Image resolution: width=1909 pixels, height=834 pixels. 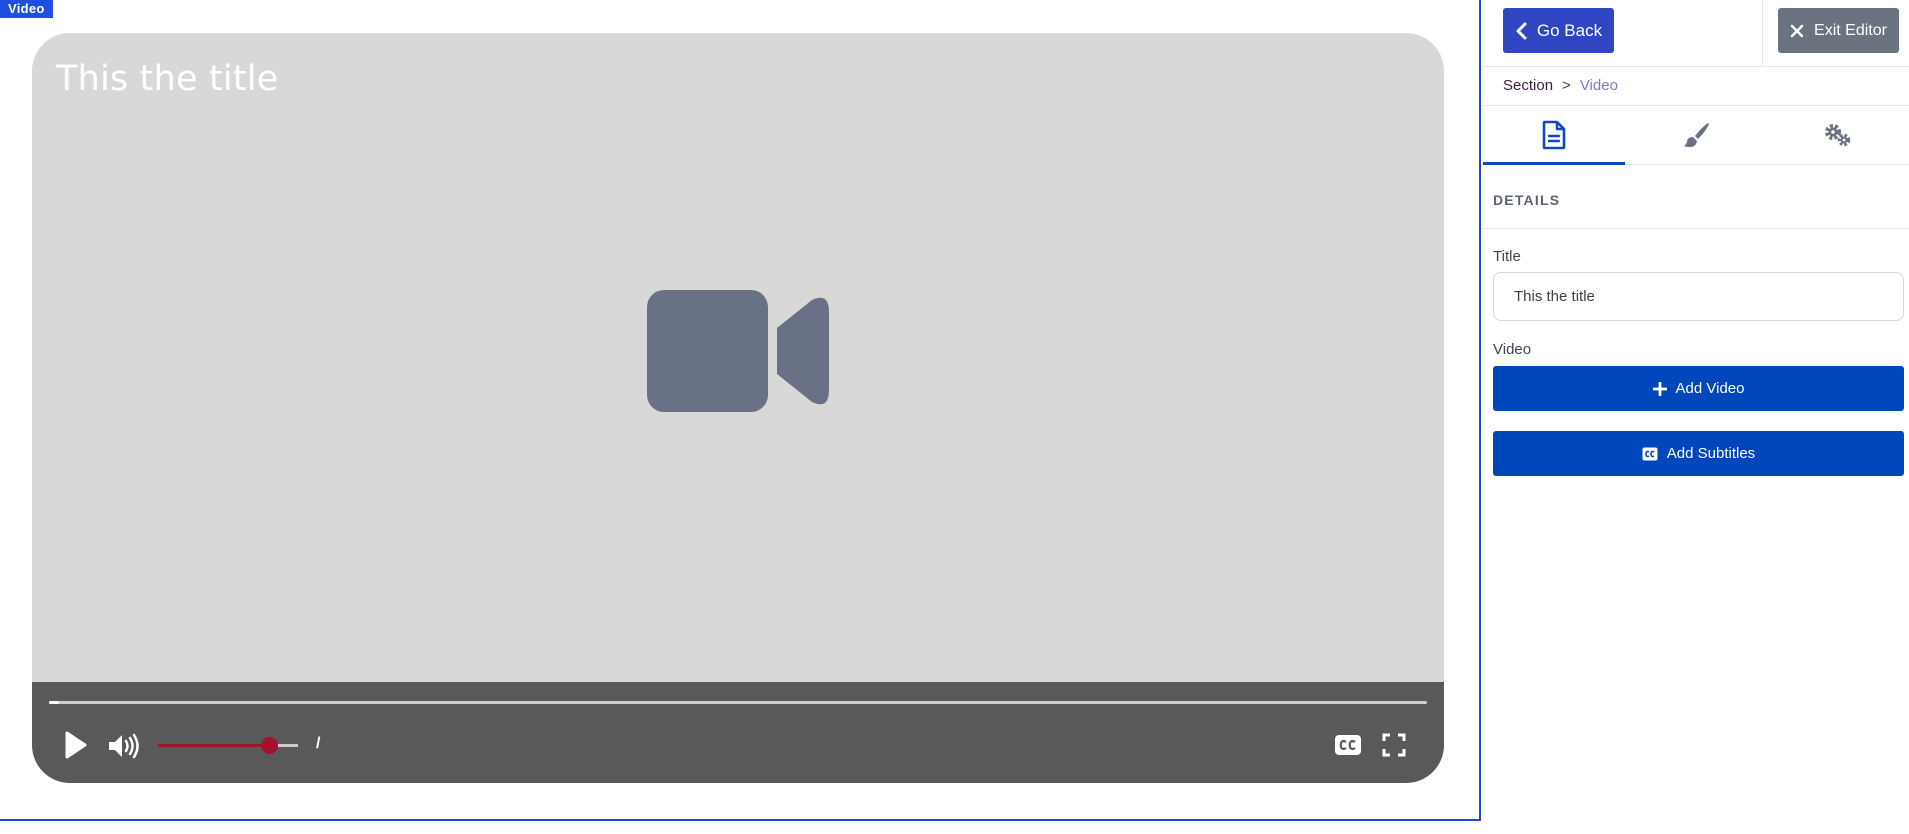 I want to click on add-video-button: Add Video, so click(x=1698, y=388).